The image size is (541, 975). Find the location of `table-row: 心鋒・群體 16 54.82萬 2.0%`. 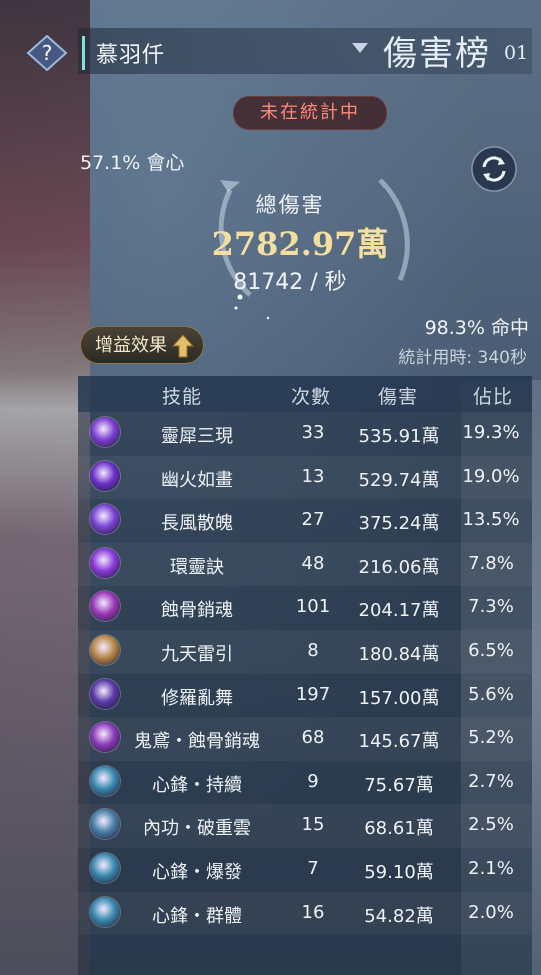

table-row: 心鋒・群體 16 54.82萬 2.0% is located at coordinates (305, 913).